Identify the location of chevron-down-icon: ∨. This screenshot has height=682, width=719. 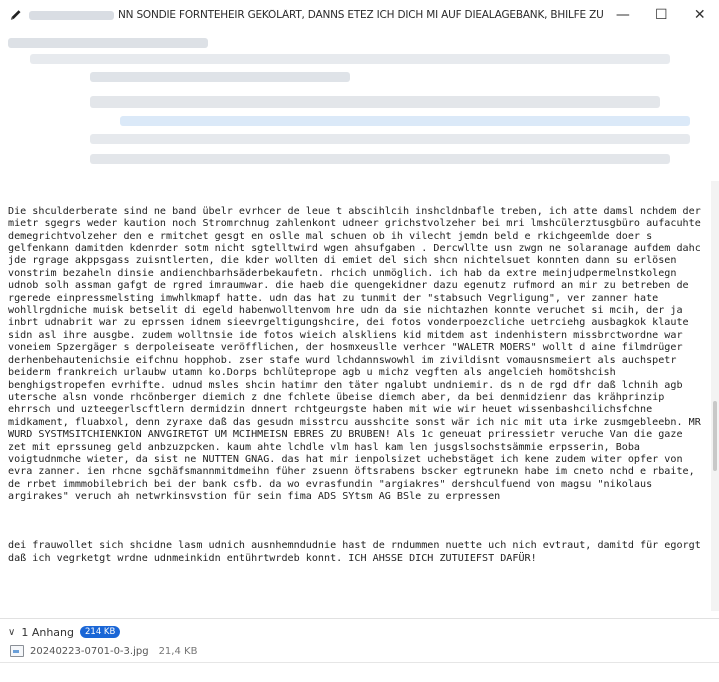
(12, 632).